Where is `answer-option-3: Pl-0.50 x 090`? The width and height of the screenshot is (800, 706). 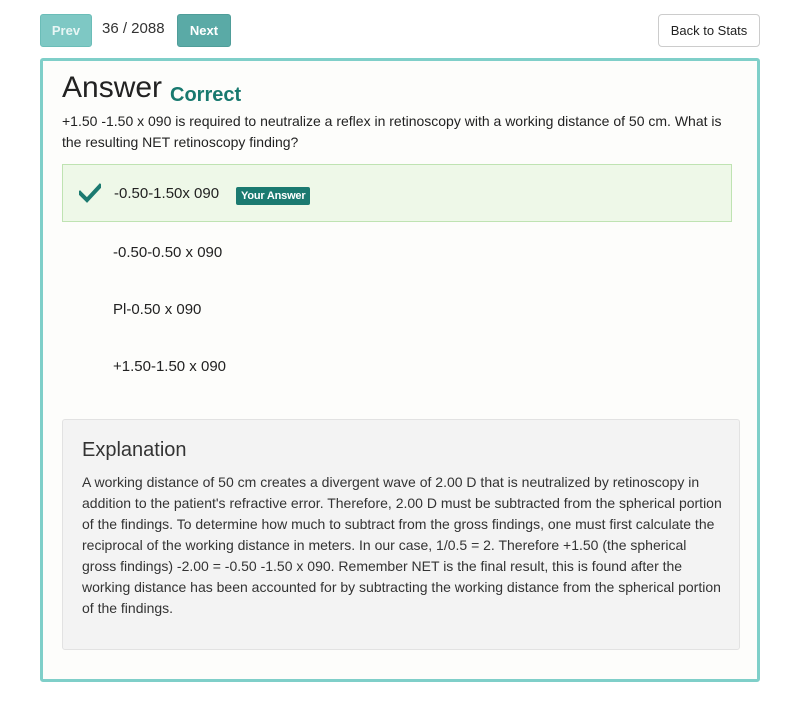 answer-option-3: Pl-0.50 x 090 is located at coordinates (397, 309).